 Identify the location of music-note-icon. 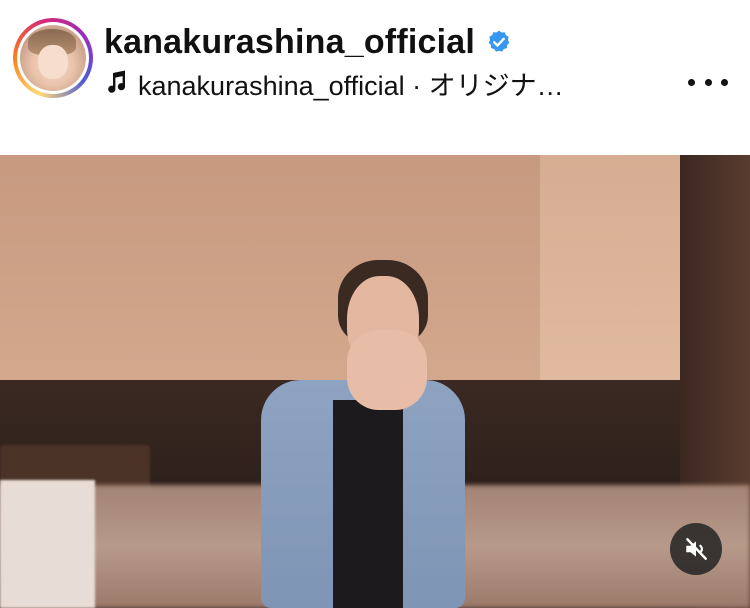
(116, 81).